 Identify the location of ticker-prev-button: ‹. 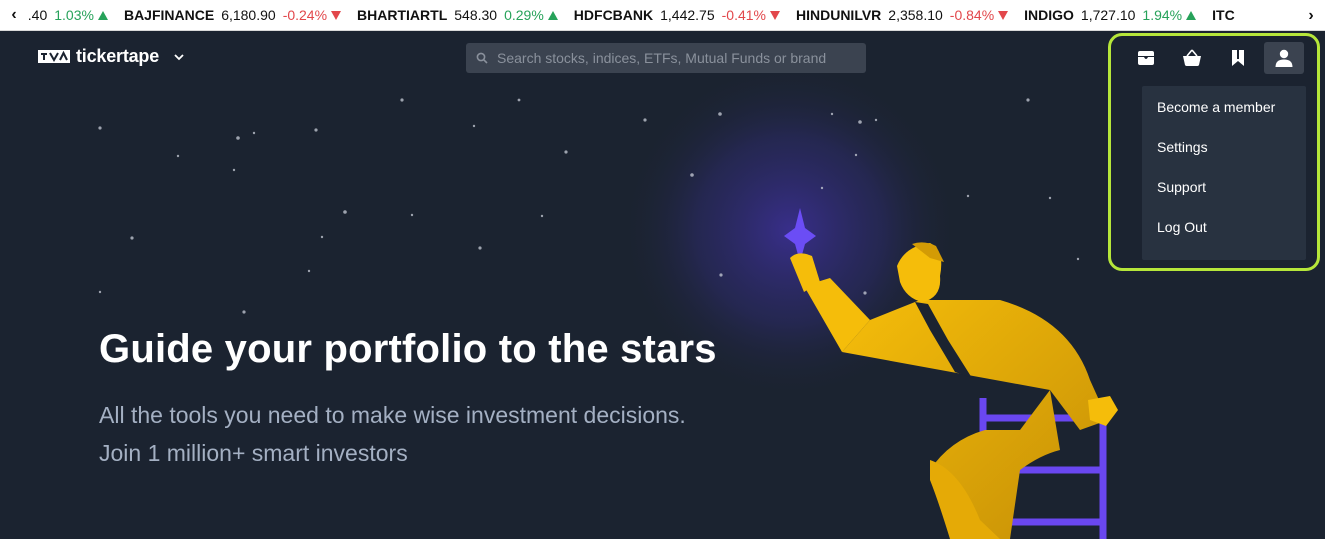
(14, 15).